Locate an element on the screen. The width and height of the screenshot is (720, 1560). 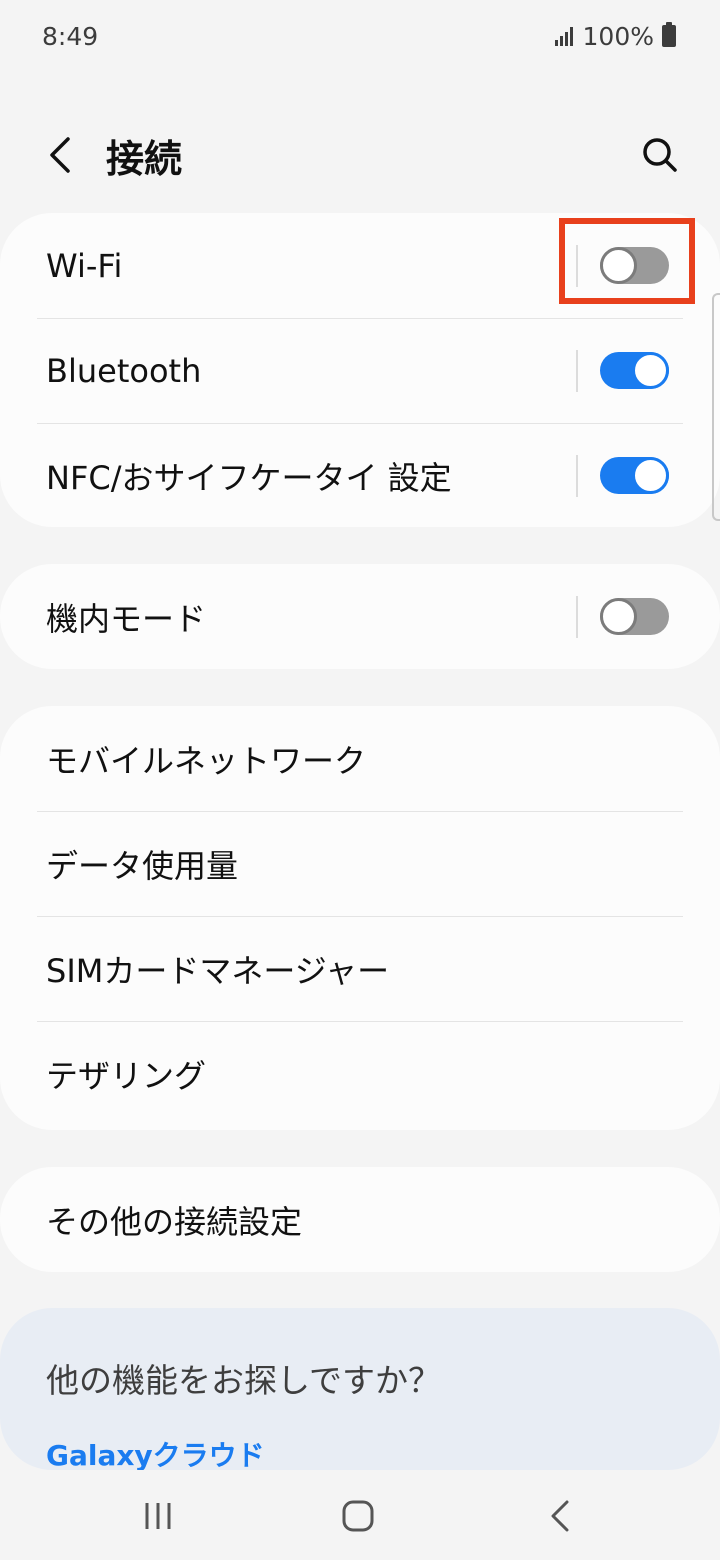
status-bar: 8:49 100% is located at coordinates (360, 36).